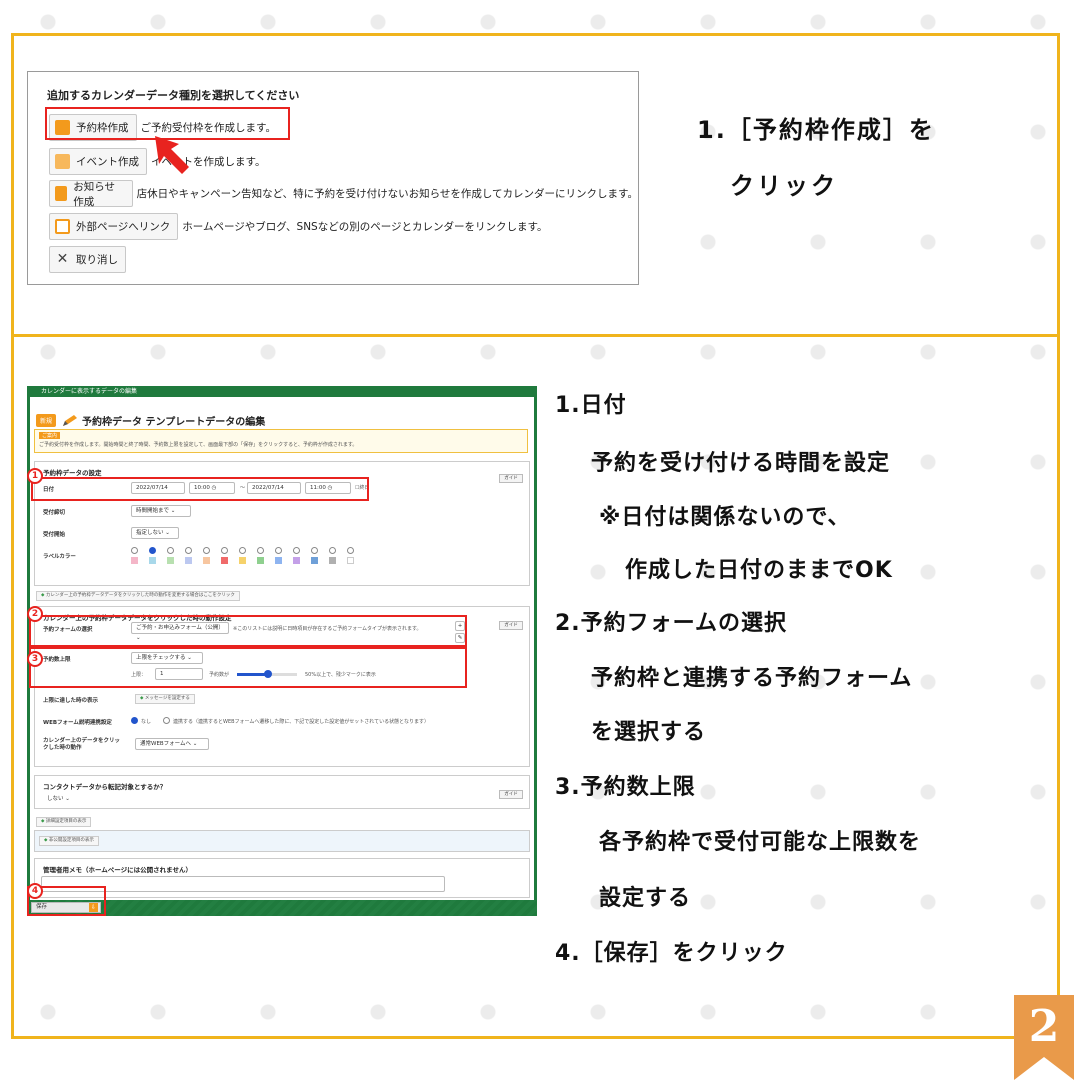  I want to click on info-note-tag: ご案内, so click(50, 435).